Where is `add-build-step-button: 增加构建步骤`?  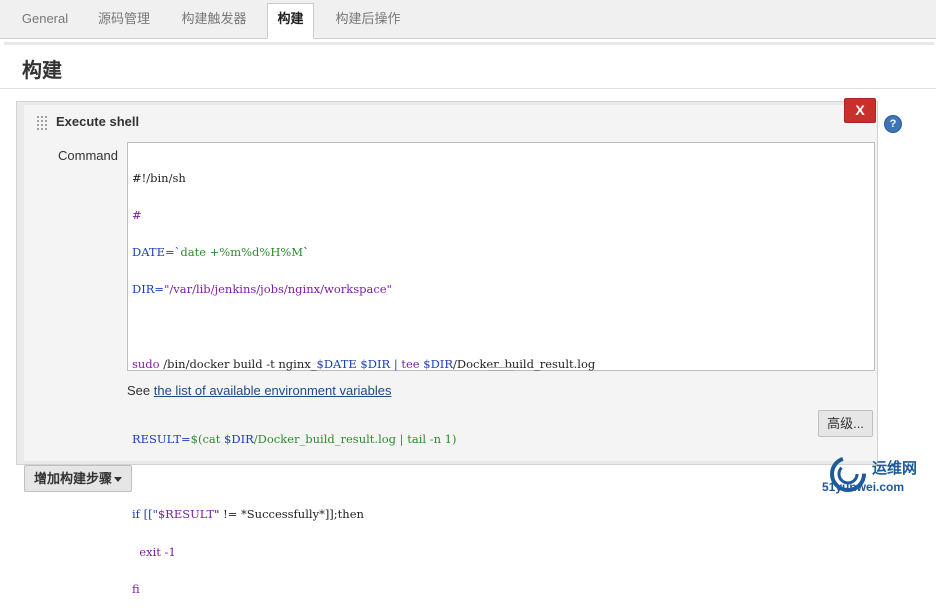 add-build-step-button: 增加构建步骤 is located at coordinates (78, 478).